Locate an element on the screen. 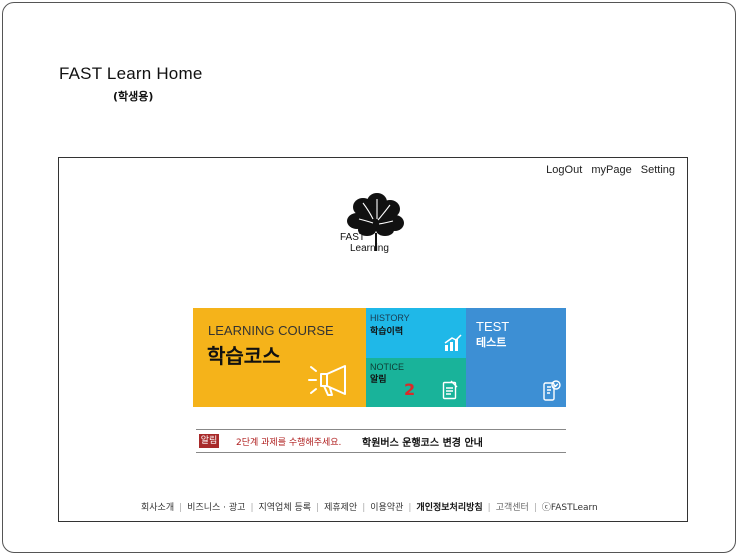  note-icon is located at coordinates (450, 390).